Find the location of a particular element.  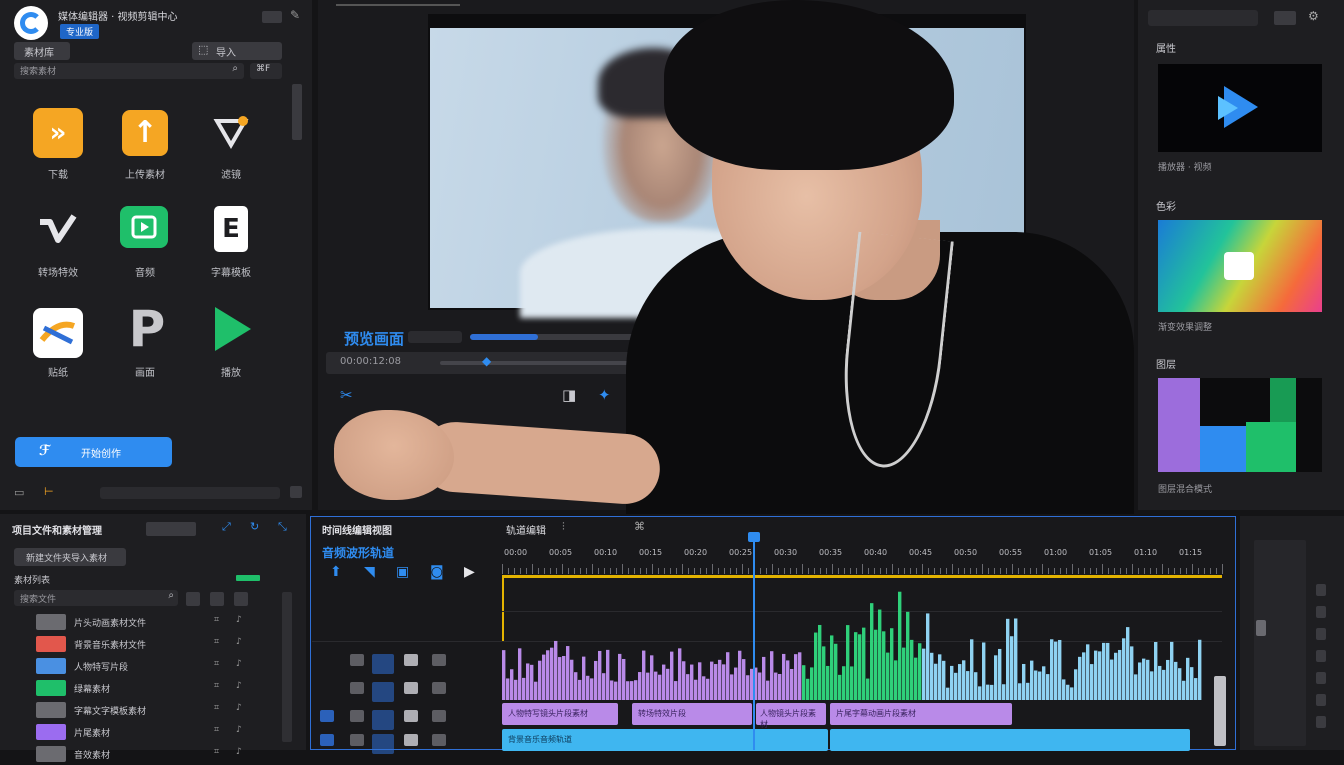

card-video-thumbnail is located at coordinates (1240, 108).